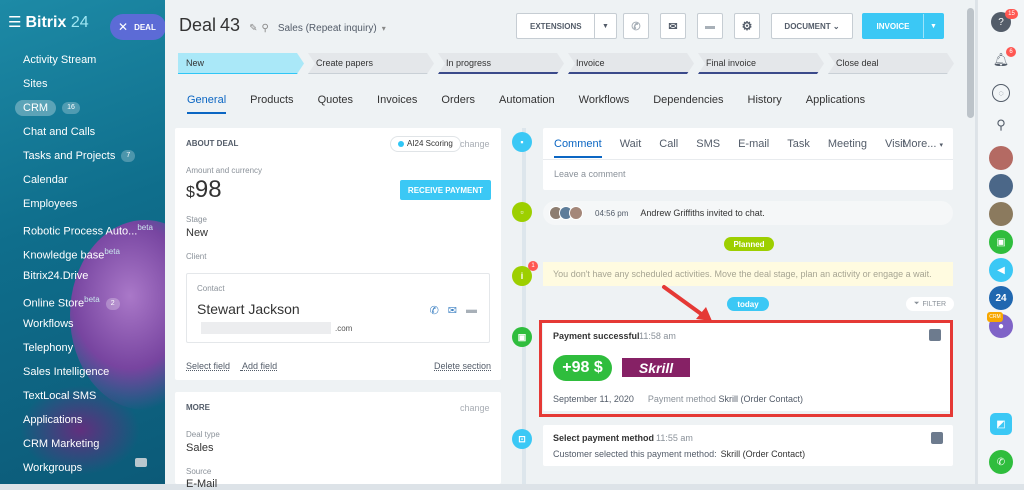 The width and height of the screenshot is (1024, 490). I want to click on main-scrollbar, so click(970, 242).